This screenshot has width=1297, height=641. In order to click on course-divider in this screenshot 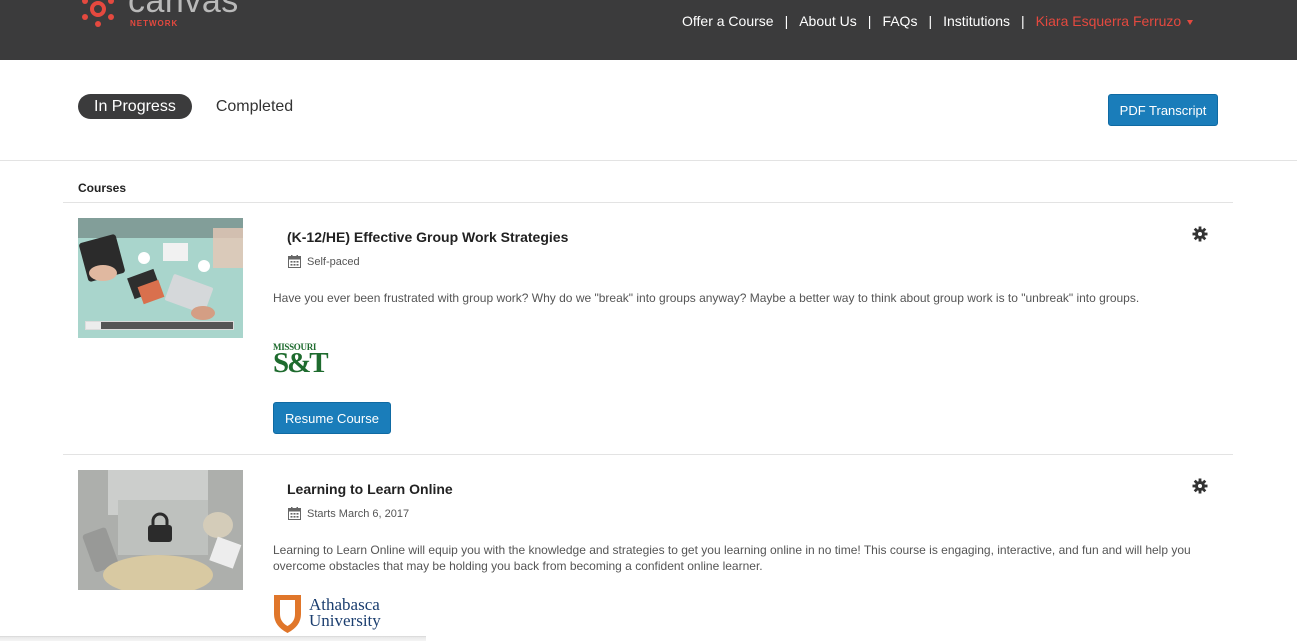, I will do `click(648, 454)`.